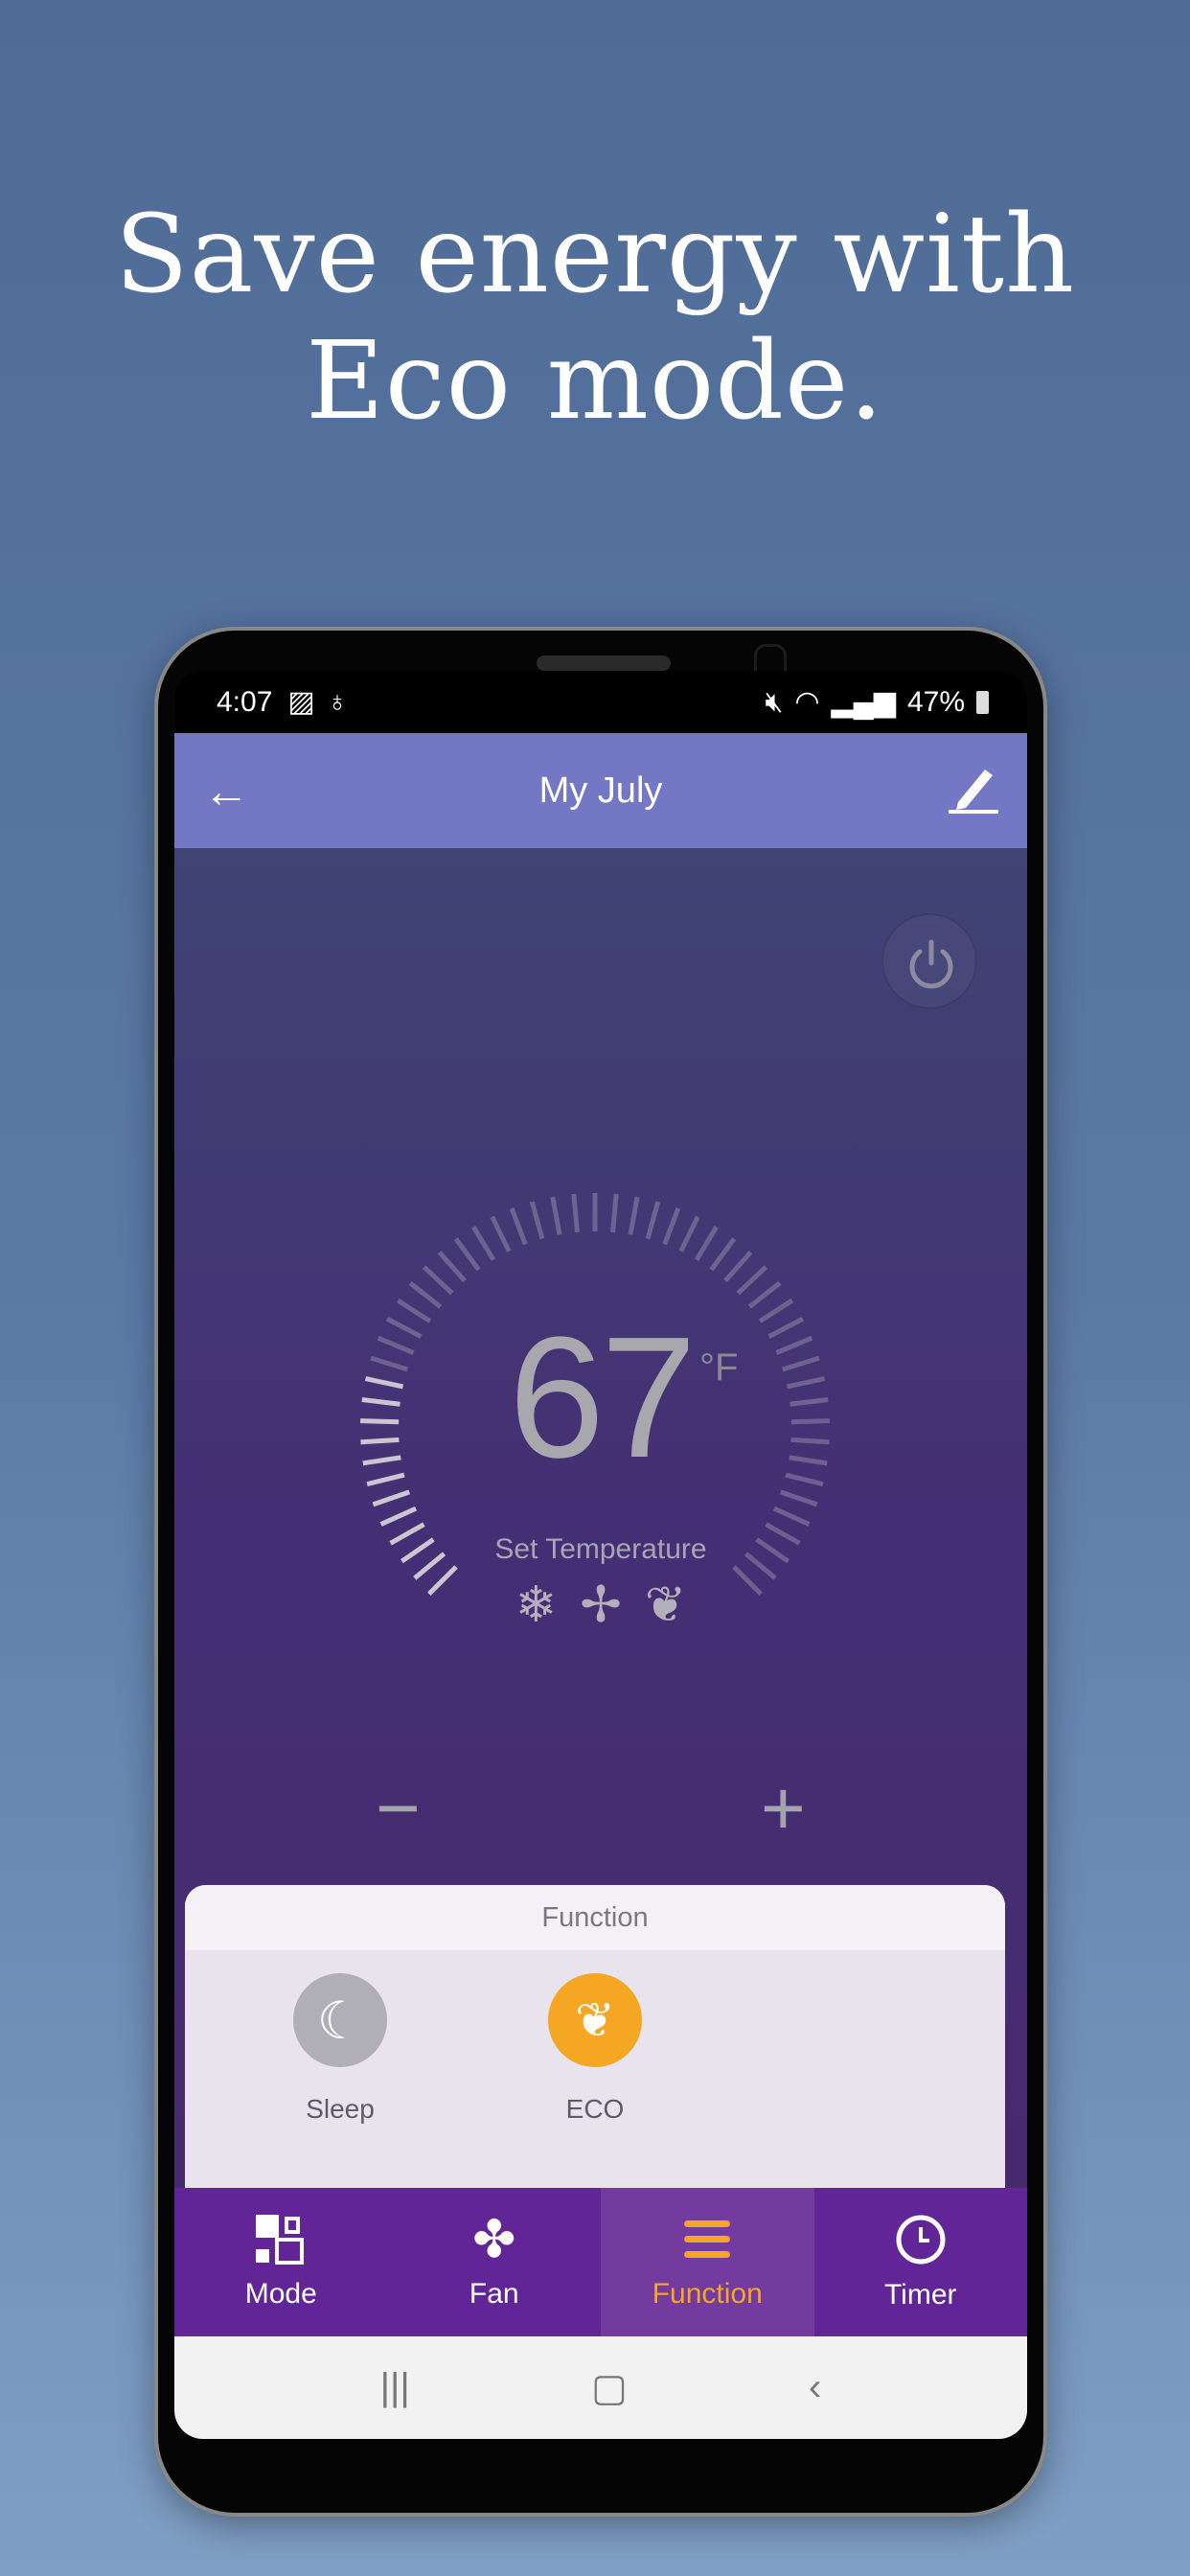 The height and width of the screenshot is (2576, 1190). Describe the element at coordinates (340, 2020) in the screenshot. I see `moon-icon: ☾` at that location.